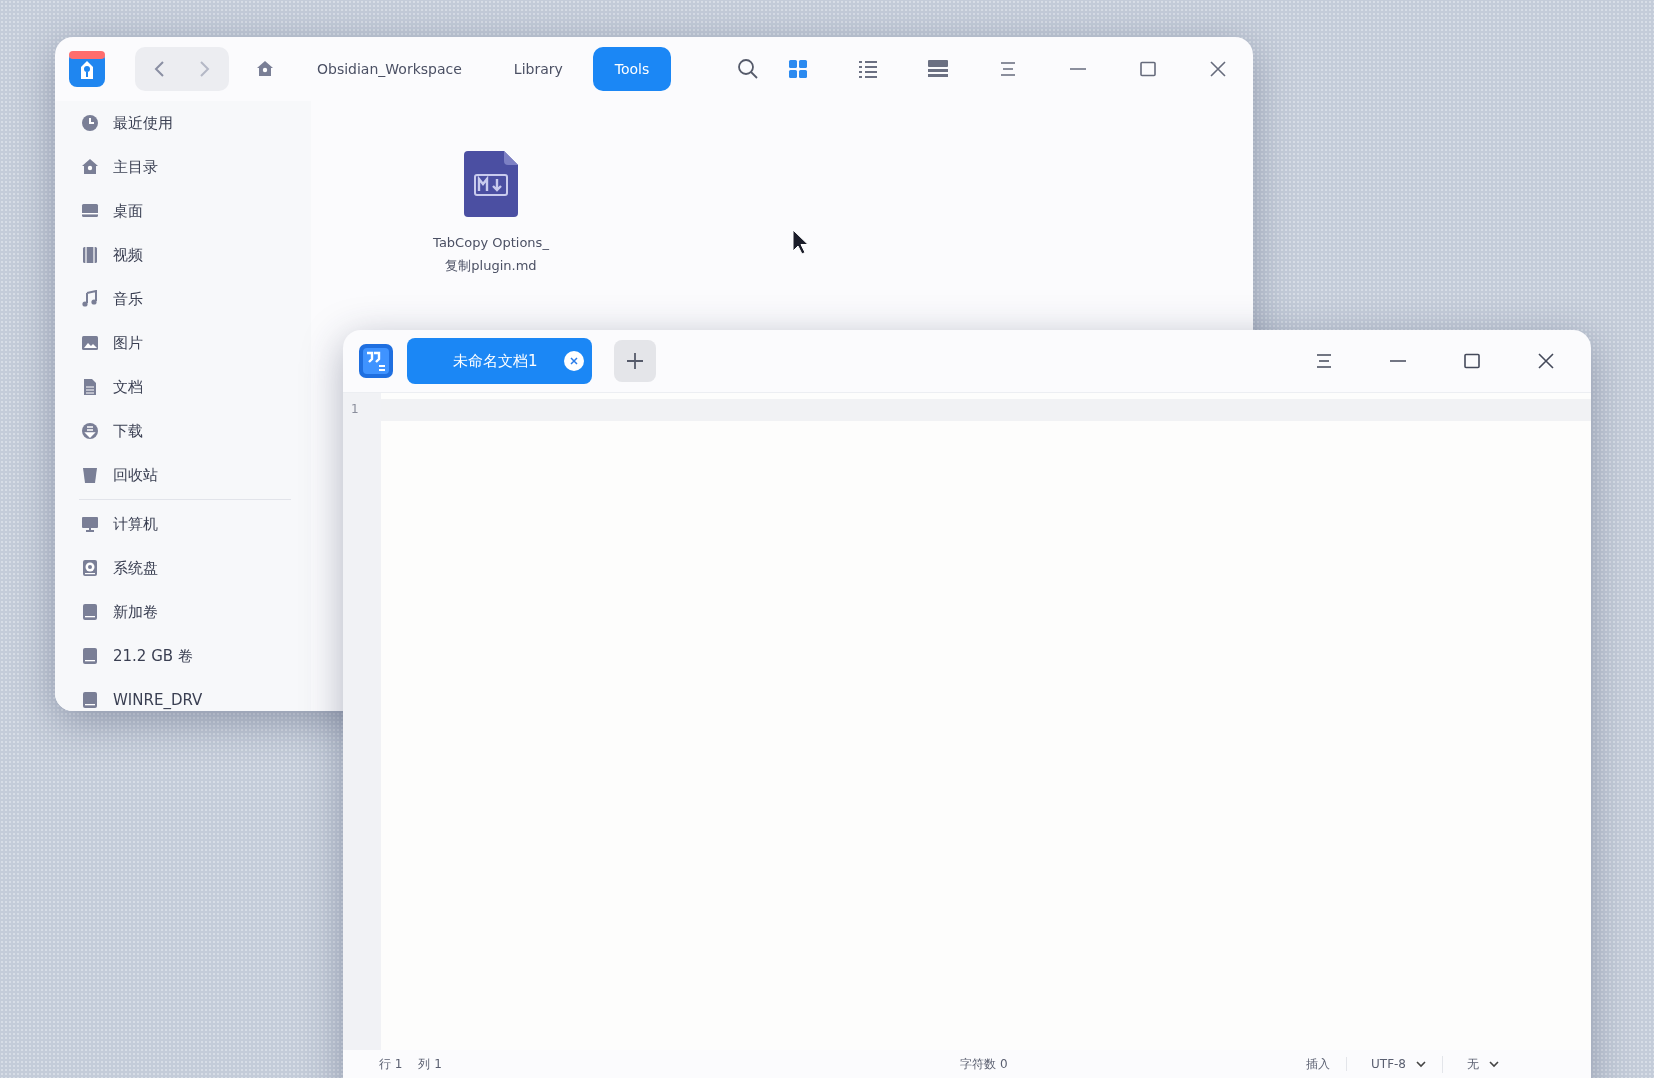  I want to click on cursor-column: 列 1, so click(430, 1064).